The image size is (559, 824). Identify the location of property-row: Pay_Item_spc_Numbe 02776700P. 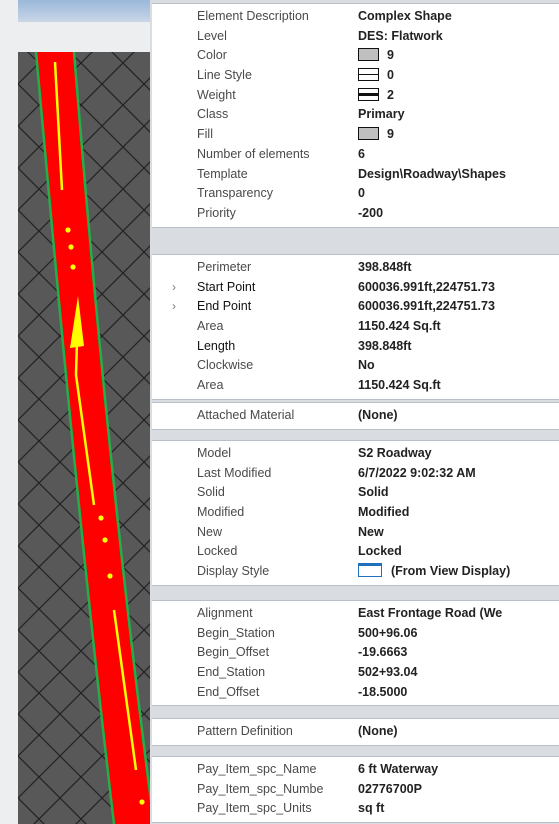
(355, 790).